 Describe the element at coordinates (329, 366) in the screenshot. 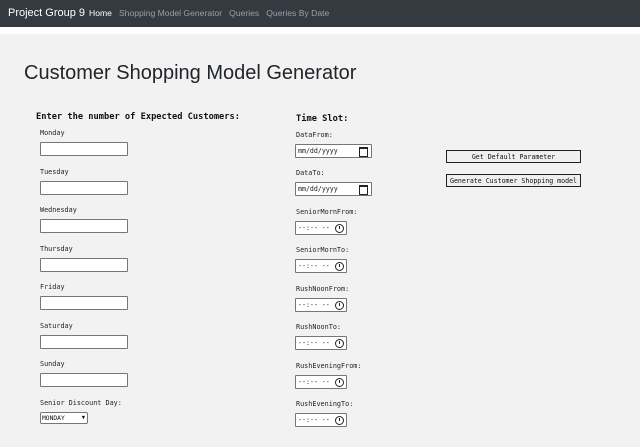

I see `rush-evening-from-label: RushEveningFrom:` at that location.